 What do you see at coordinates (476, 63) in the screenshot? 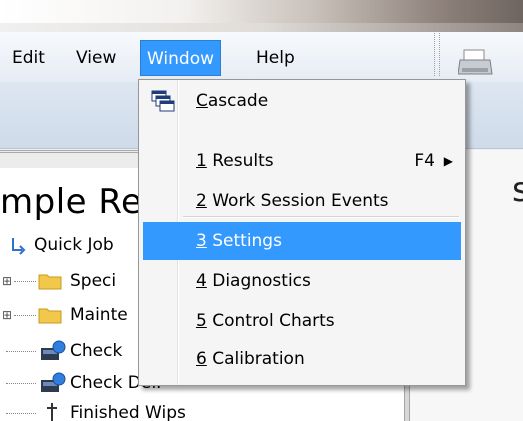
I see `printer-icon` at bounding box center [476, 63].